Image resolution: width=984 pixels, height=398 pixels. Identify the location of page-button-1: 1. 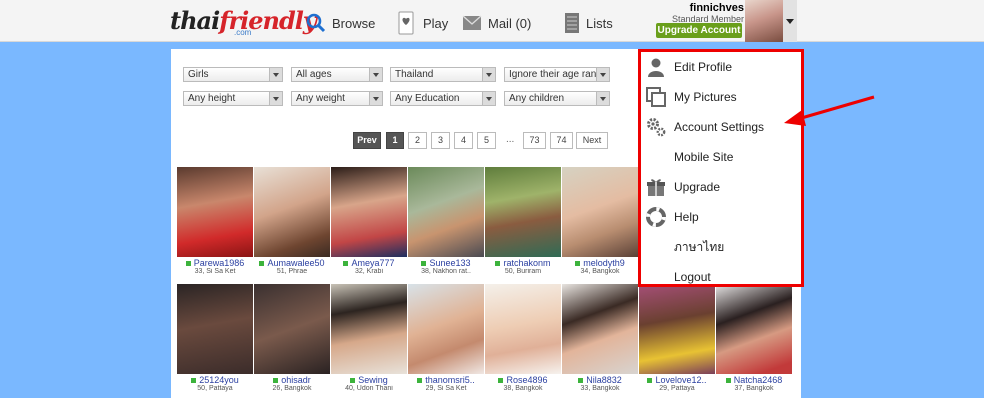
(395, 140).